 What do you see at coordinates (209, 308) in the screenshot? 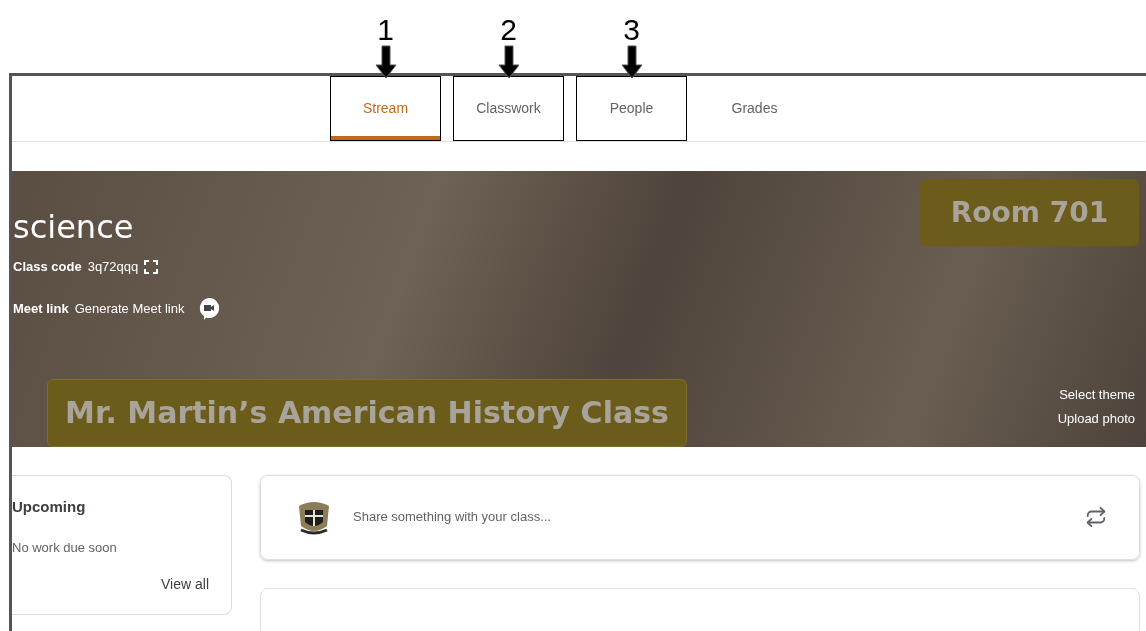
I see `video-chat-icon` at bounding box center [209, 308].